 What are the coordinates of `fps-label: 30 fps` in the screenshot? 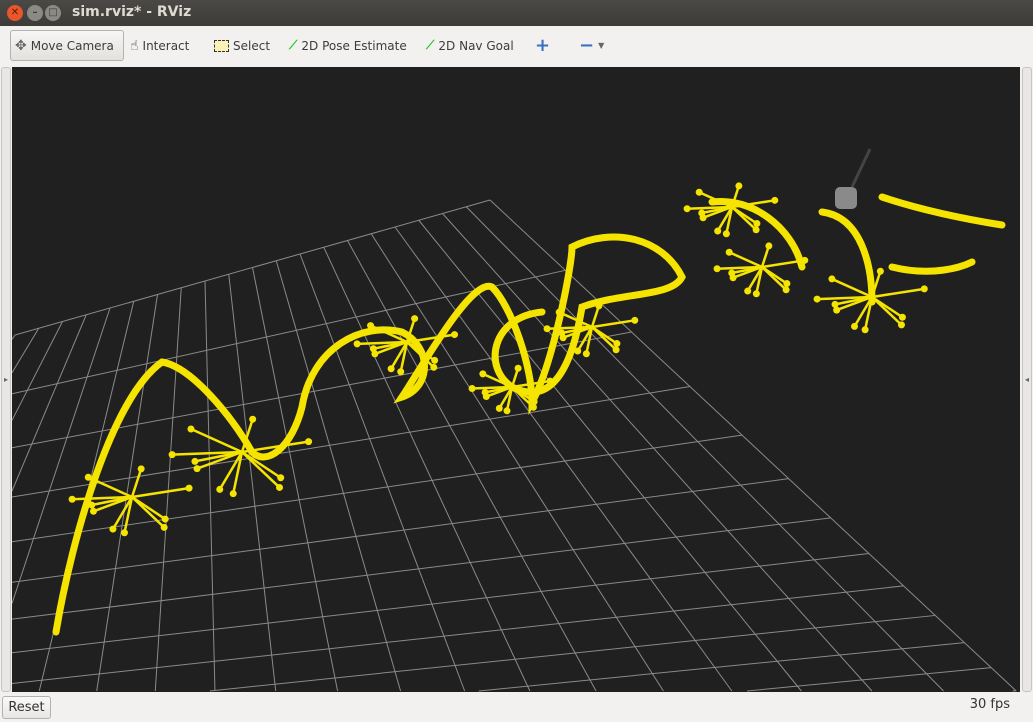 It's located at (989, 704).